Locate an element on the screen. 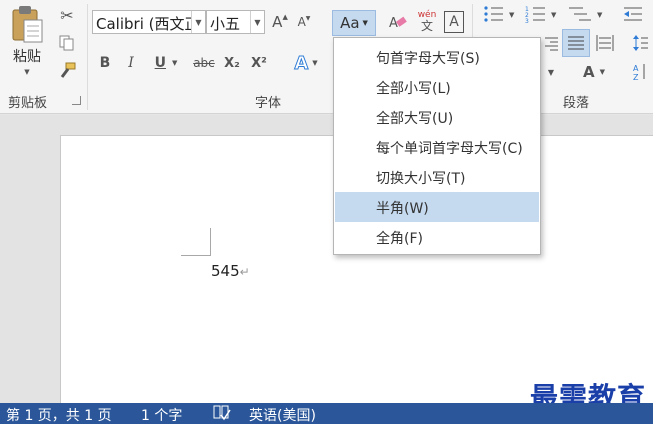 The width and height of the screenshot is (653, 424). clipboard-icon is located at coordinates (27, 24).